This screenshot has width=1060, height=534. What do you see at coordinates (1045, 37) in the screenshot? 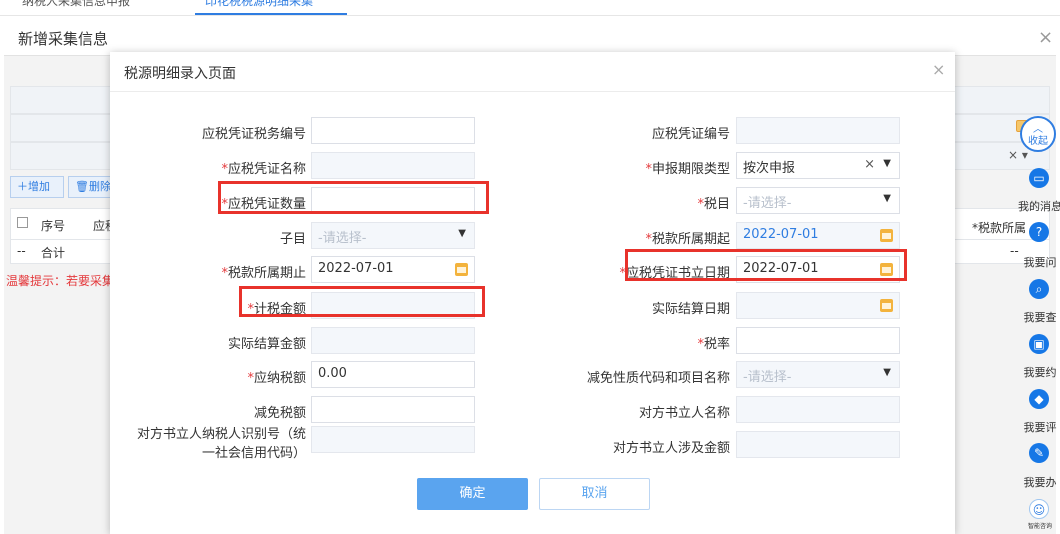
I see `outer-close-icon: ×` at bounding box center [1045, 37].